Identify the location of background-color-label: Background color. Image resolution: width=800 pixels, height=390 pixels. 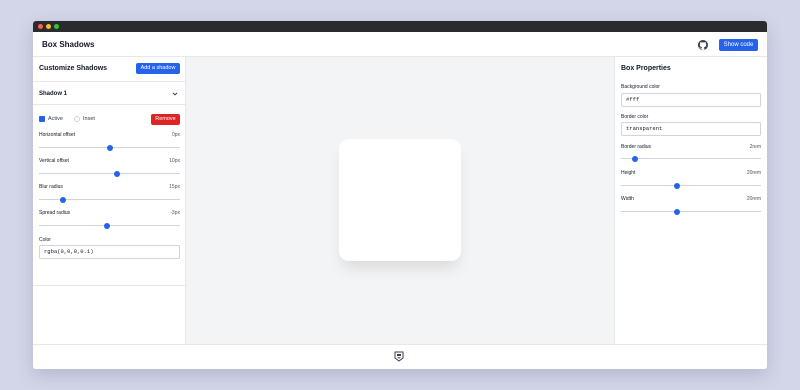
(640, 87).